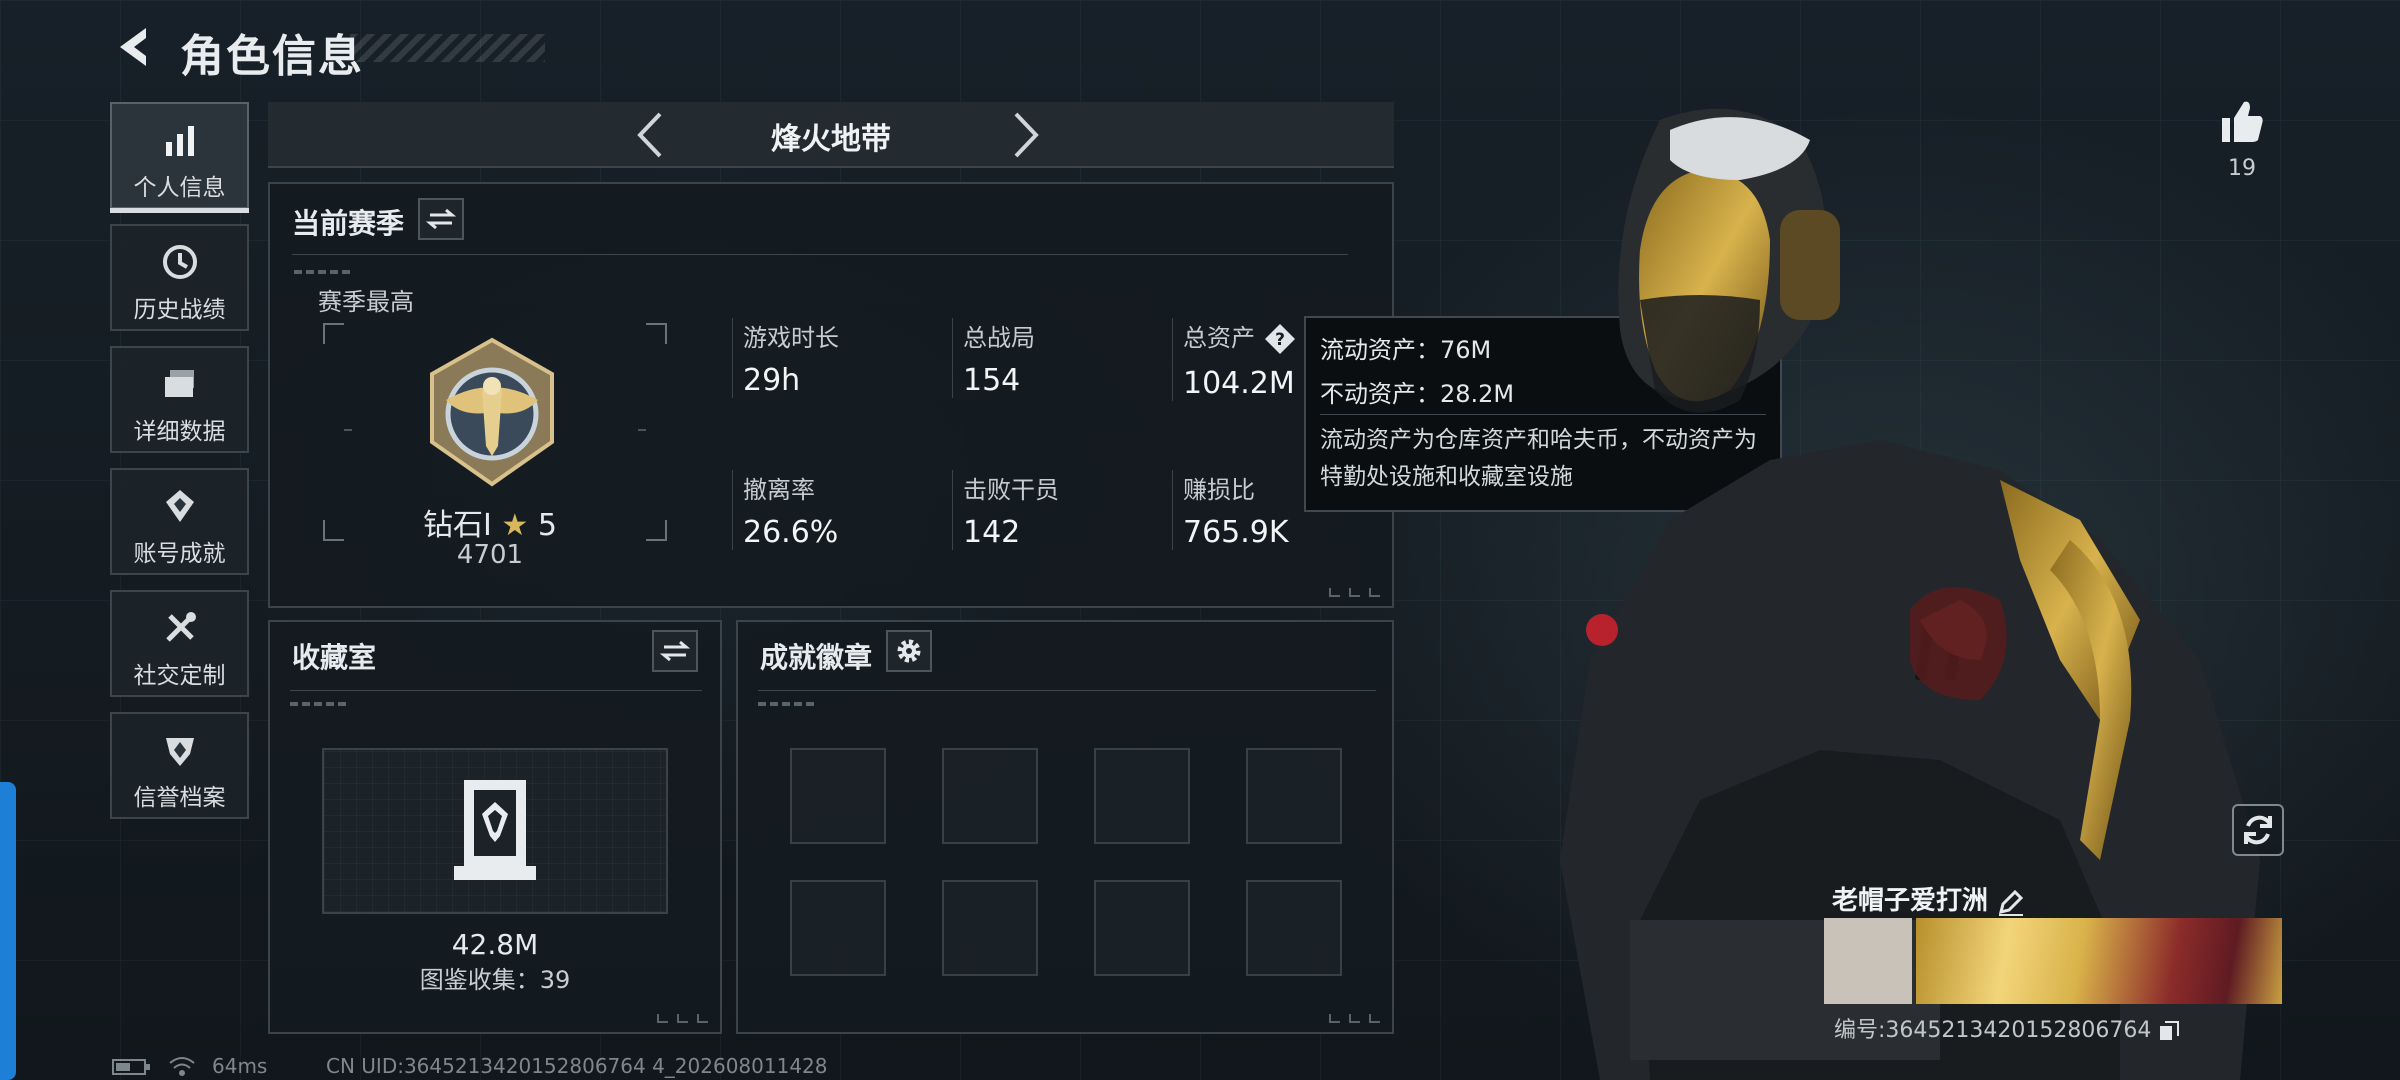  What do you see at coordinates (2242, 122) in the screenshot?
I see `thumbs-up-icon` at bounding box center [2242, 122].